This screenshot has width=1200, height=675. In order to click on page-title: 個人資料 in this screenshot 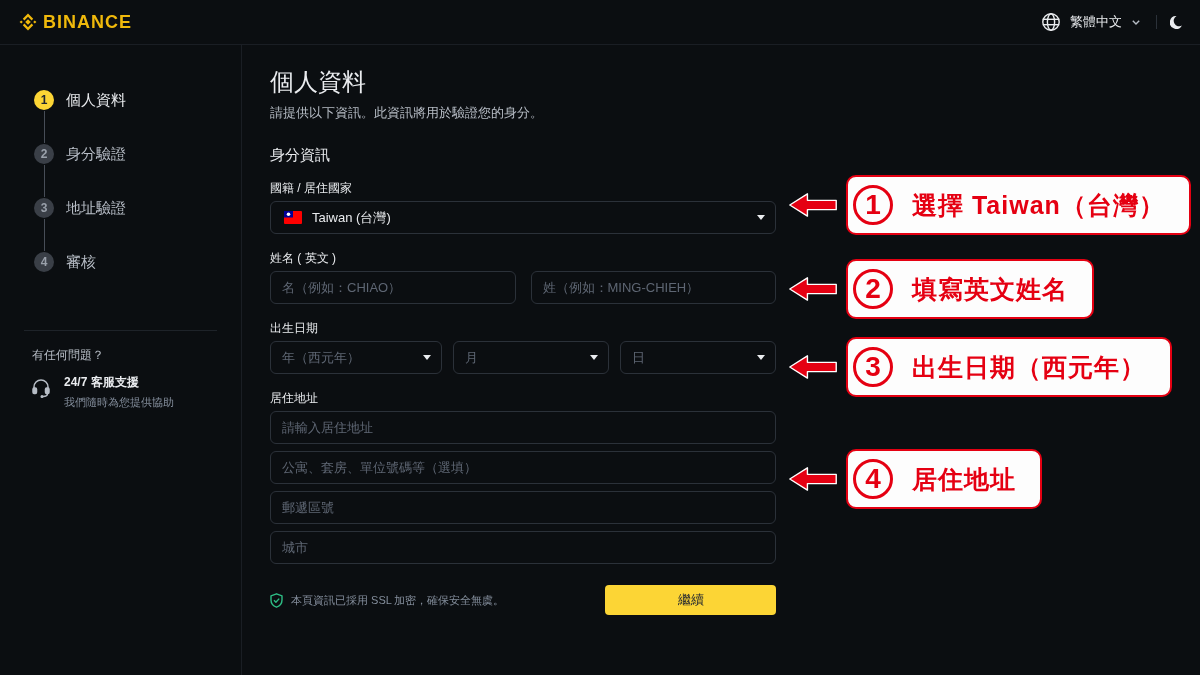, I will do `click(318, 82)`.